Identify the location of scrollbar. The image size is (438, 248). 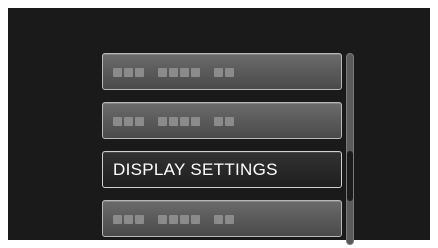
(350, 149).